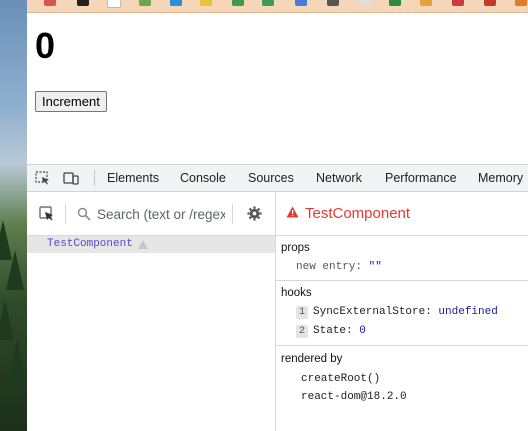  What do you see at coordinates (354, 397) in the screenshot?
I see `rendered-by-item: react-dom@18.2.0` at bounding box center [354, 397].